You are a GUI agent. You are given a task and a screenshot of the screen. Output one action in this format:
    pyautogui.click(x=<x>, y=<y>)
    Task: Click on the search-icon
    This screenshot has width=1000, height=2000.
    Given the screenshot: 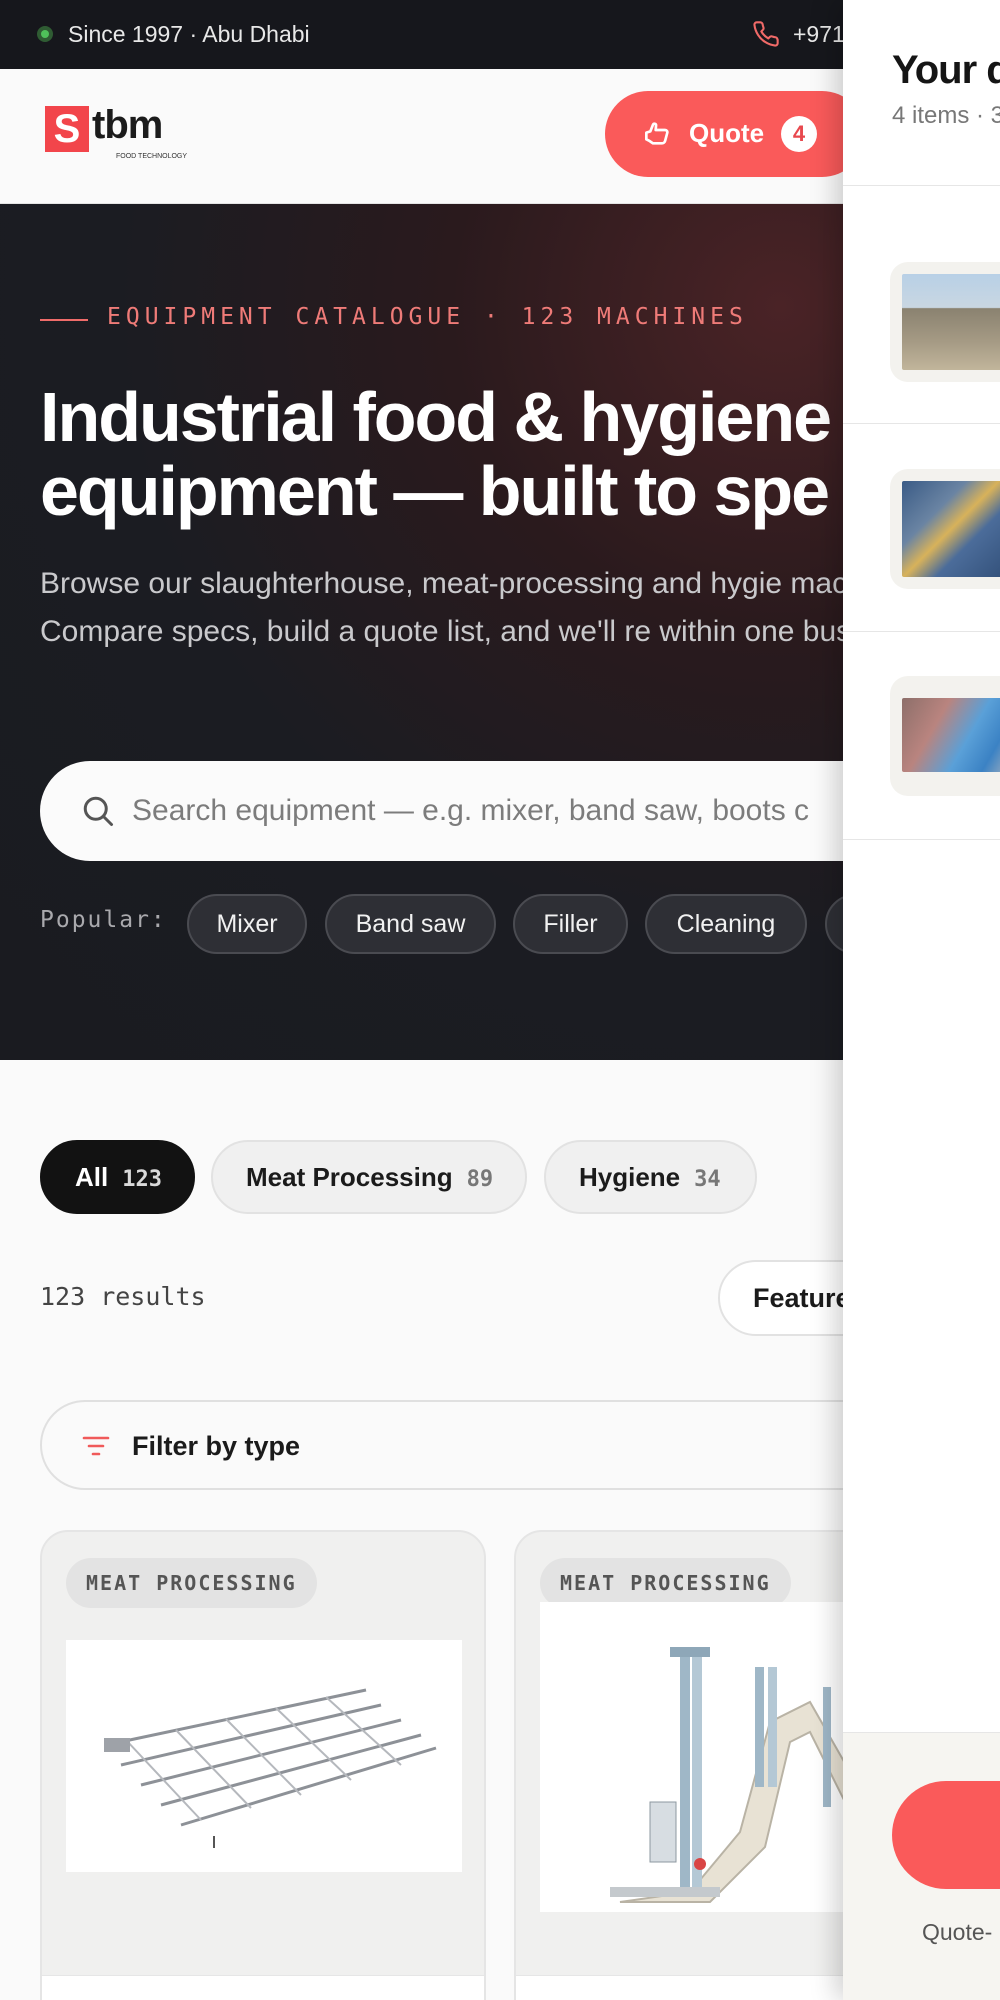 What is the action you would take?
    pyautogui.click(x=98, y=811)
    